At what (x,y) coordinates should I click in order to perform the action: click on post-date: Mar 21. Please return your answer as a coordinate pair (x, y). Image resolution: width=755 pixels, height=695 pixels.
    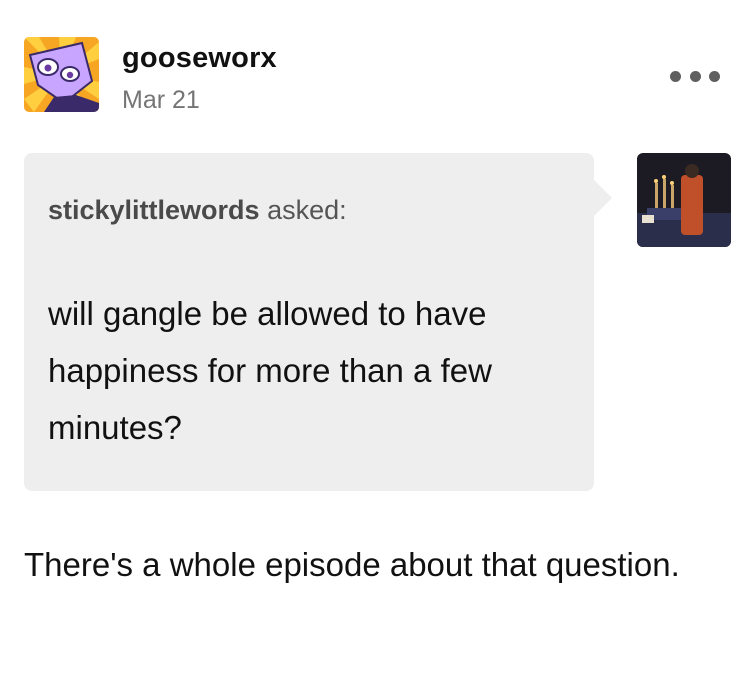
    Looking at the image, I should click on (161, 100).